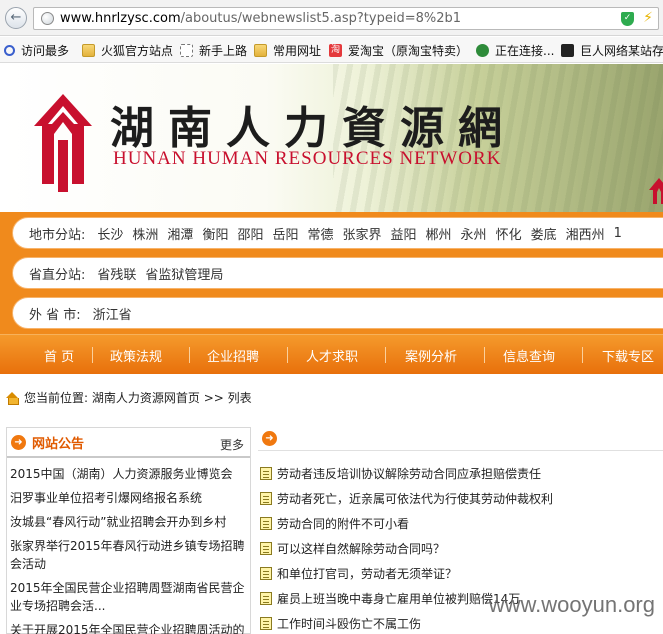 The height and width of the screenshot is (634, 663). I want to click on nav-query: 信息查询, so click(529, 355).